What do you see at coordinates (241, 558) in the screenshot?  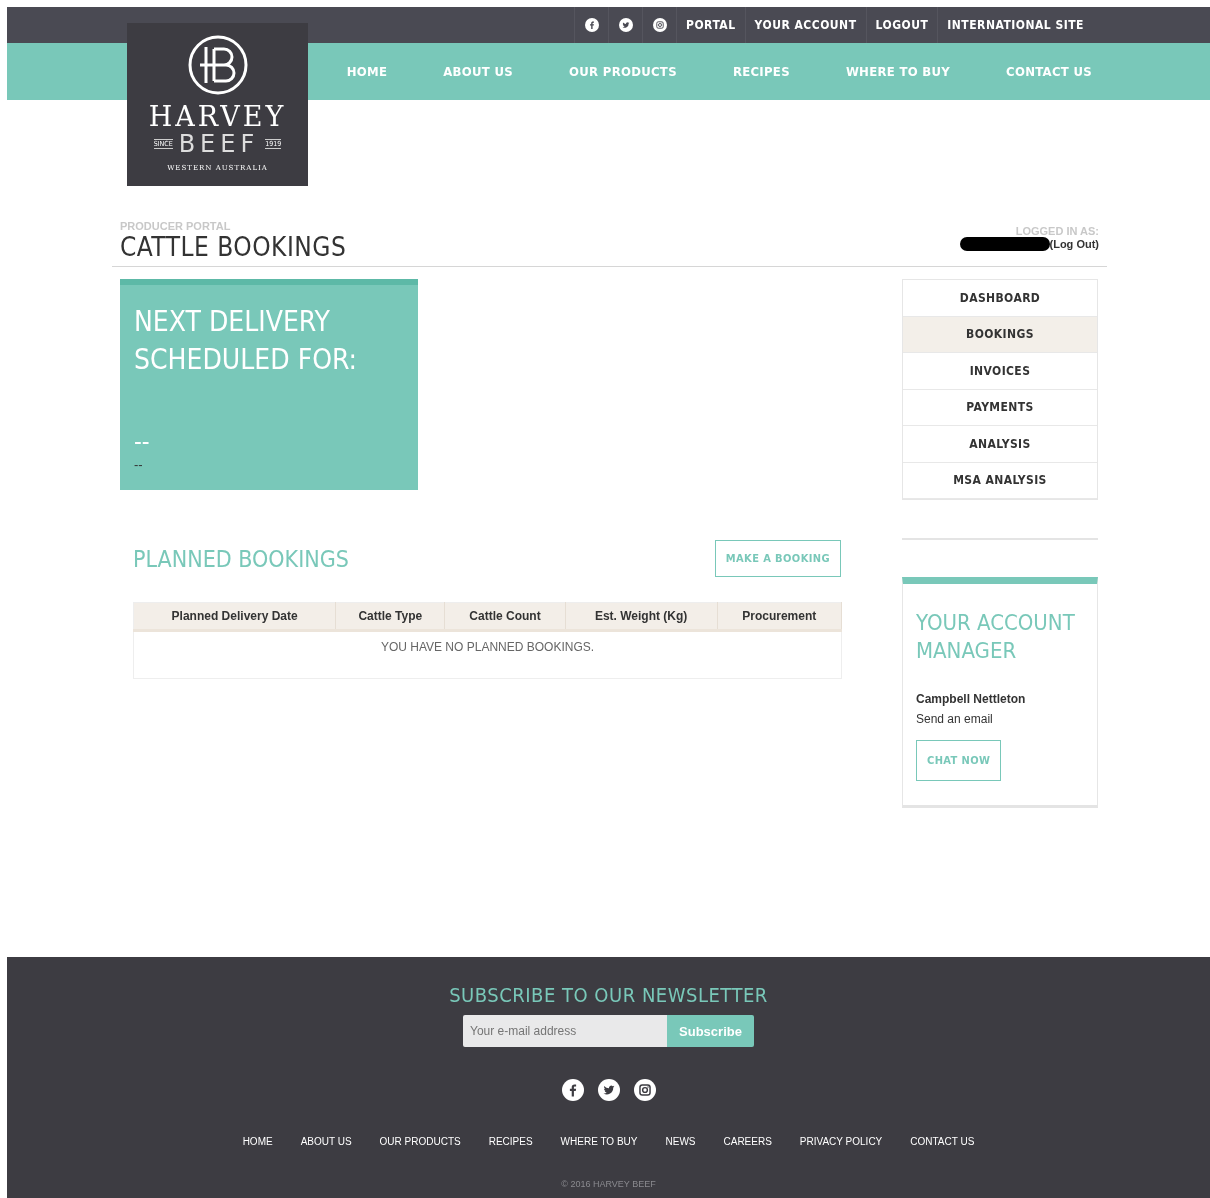 I see `section-title: PLANNED BOOKINGS` at bounding box center [241, 558].